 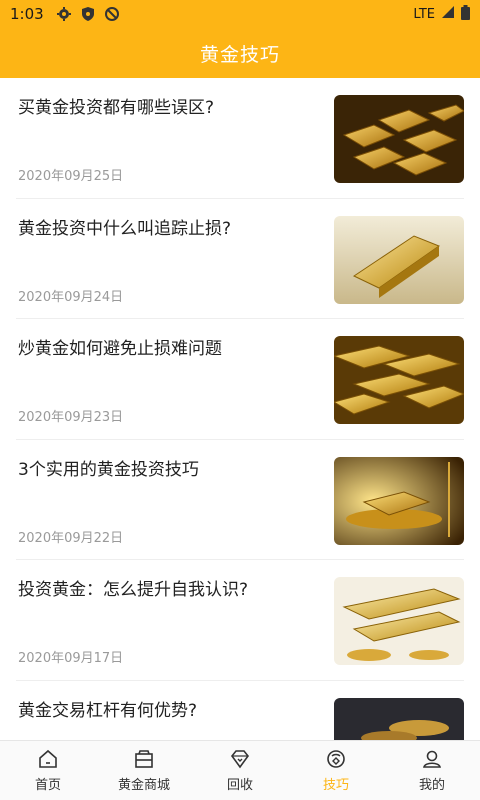 What do you see at coordinates (125, 228) in the screenshot?
I see `article-title: 黄金投资中什么叫追踪止损?` at bounding box center [125, 228].